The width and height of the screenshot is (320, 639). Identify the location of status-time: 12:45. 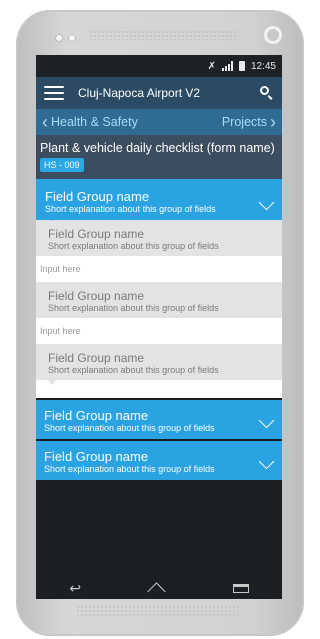
(263, 66).